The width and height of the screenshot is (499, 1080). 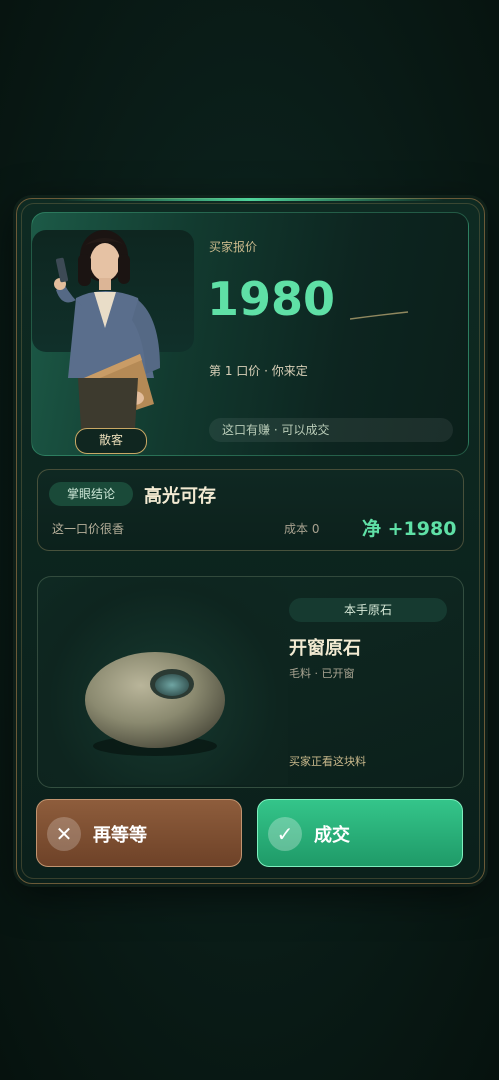 I want to click on price-streak-decoration, so click(x=379, y=315).